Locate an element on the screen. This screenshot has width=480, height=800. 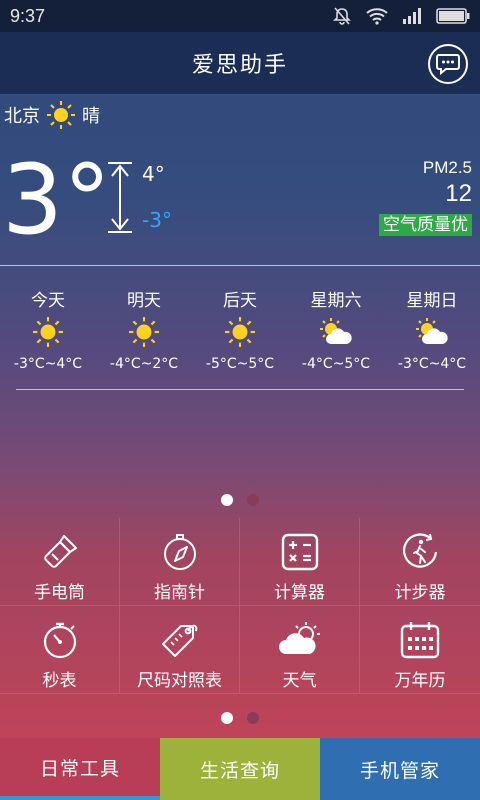
status-time: 9:37 is located at coordinates (28, 15).